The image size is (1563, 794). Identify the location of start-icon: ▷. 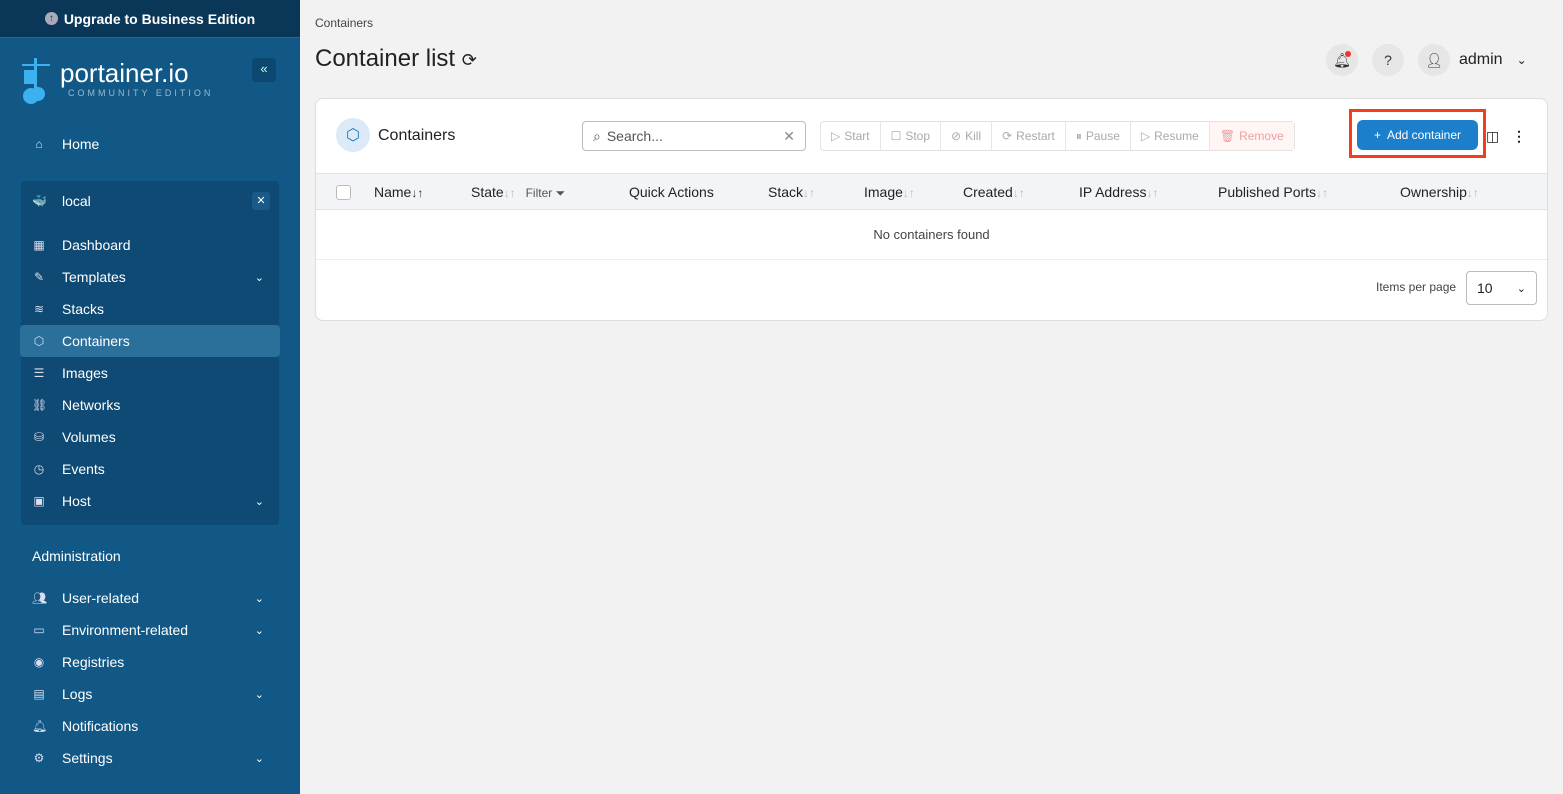
(836, 136).